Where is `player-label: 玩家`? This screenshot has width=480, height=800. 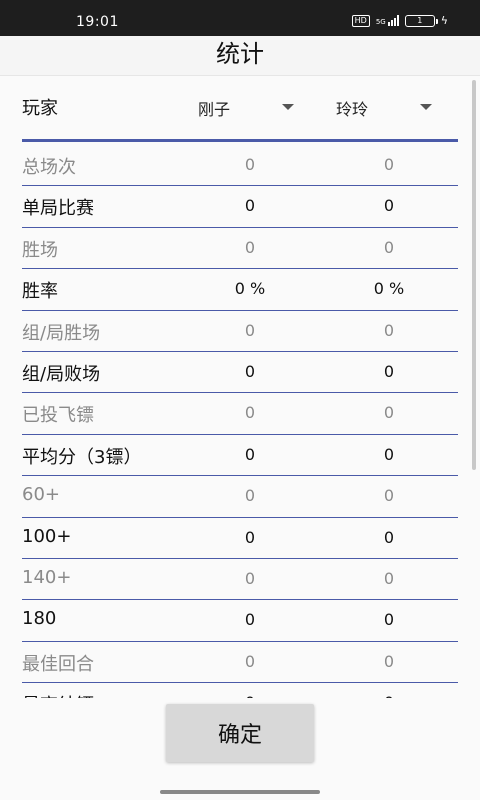 player-label: 玩家 is located at coordinates (40, 108).